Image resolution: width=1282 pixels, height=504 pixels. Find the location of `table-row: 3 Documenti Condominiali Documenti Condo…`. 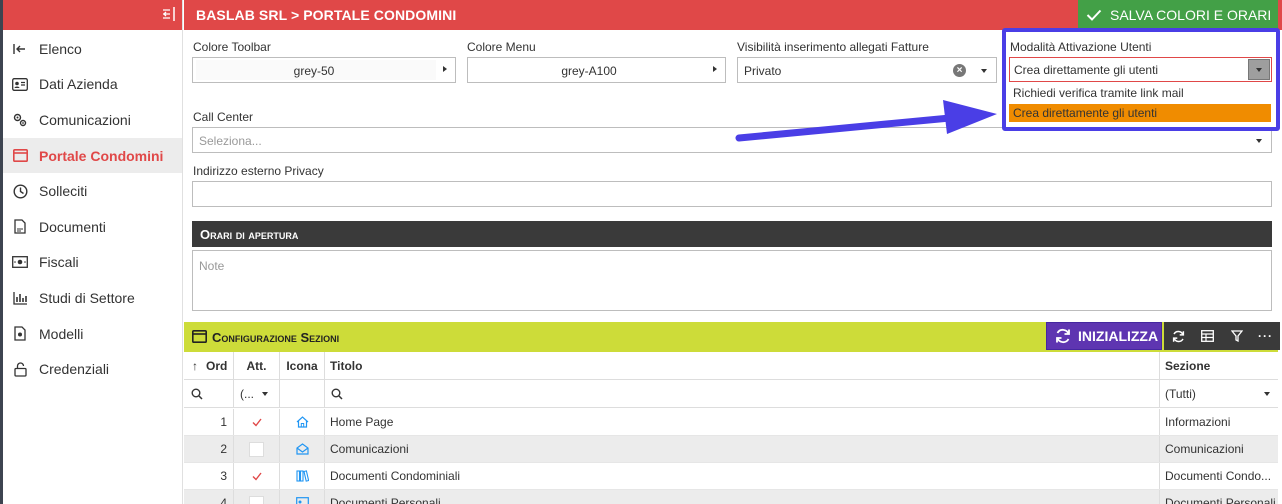

table-row: 3 Documenti Condominiali Documenti Condo… is located at coordinates (731, 476).